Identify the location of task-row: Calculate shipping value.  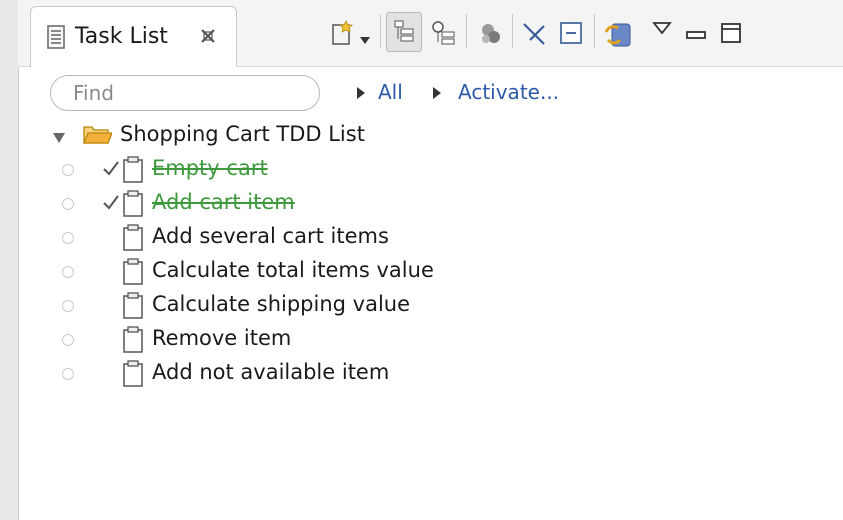
(300, 306).